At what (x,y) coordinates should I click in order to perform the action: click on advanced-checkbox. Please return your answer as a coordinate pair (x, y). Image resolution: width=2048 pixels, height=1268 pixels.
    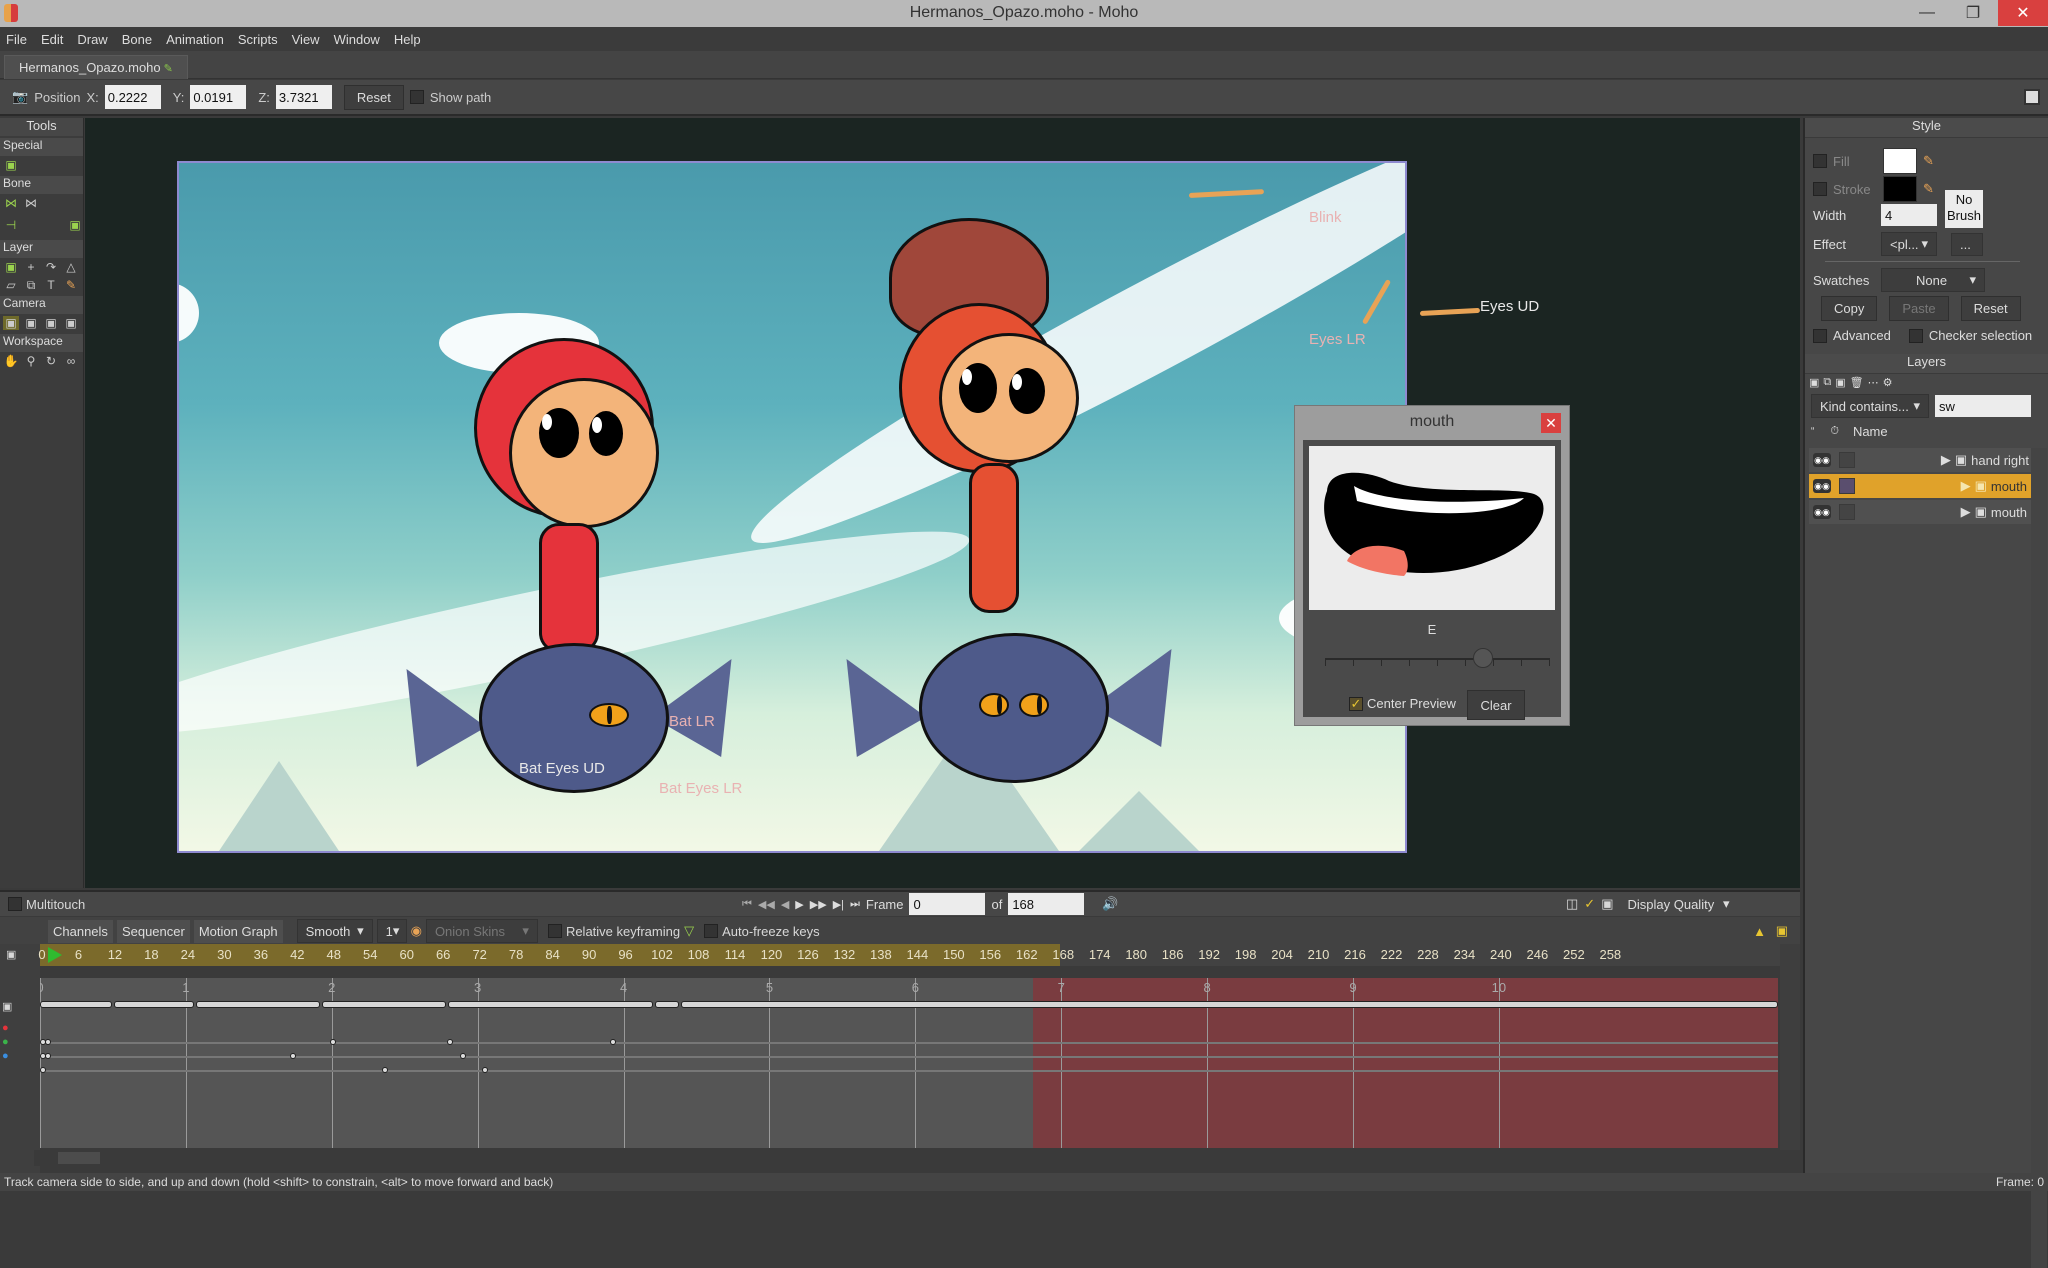
    Looking at the image, I should click on (1820, 335).